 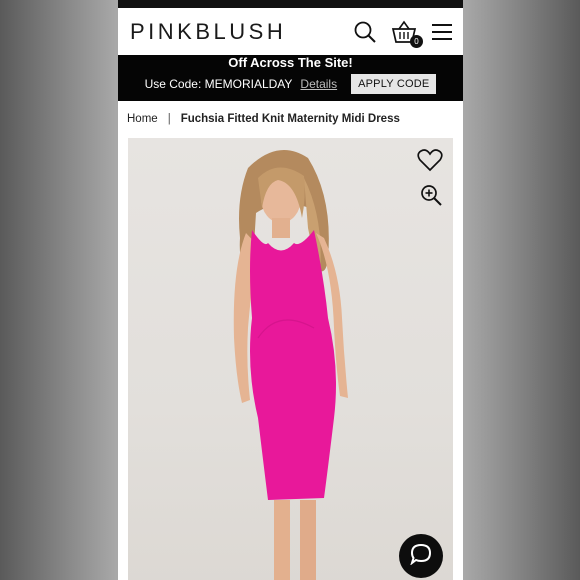 I want to click on chat-button, so click(x=421, y=556).